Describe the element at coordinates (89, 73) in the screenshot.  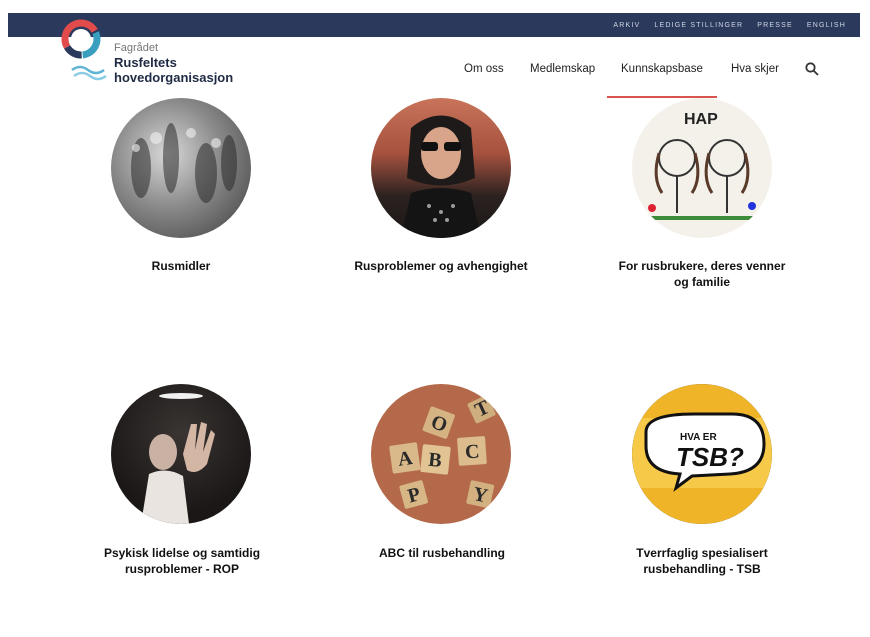
I see `logo-waves-icon` at that location.